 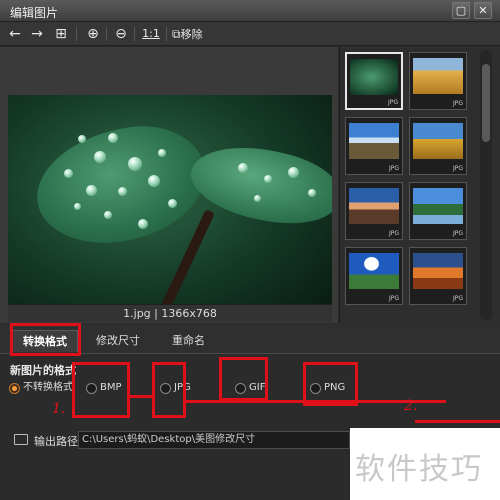 I want to click on annotation-connector, so click(x=141, y=396).